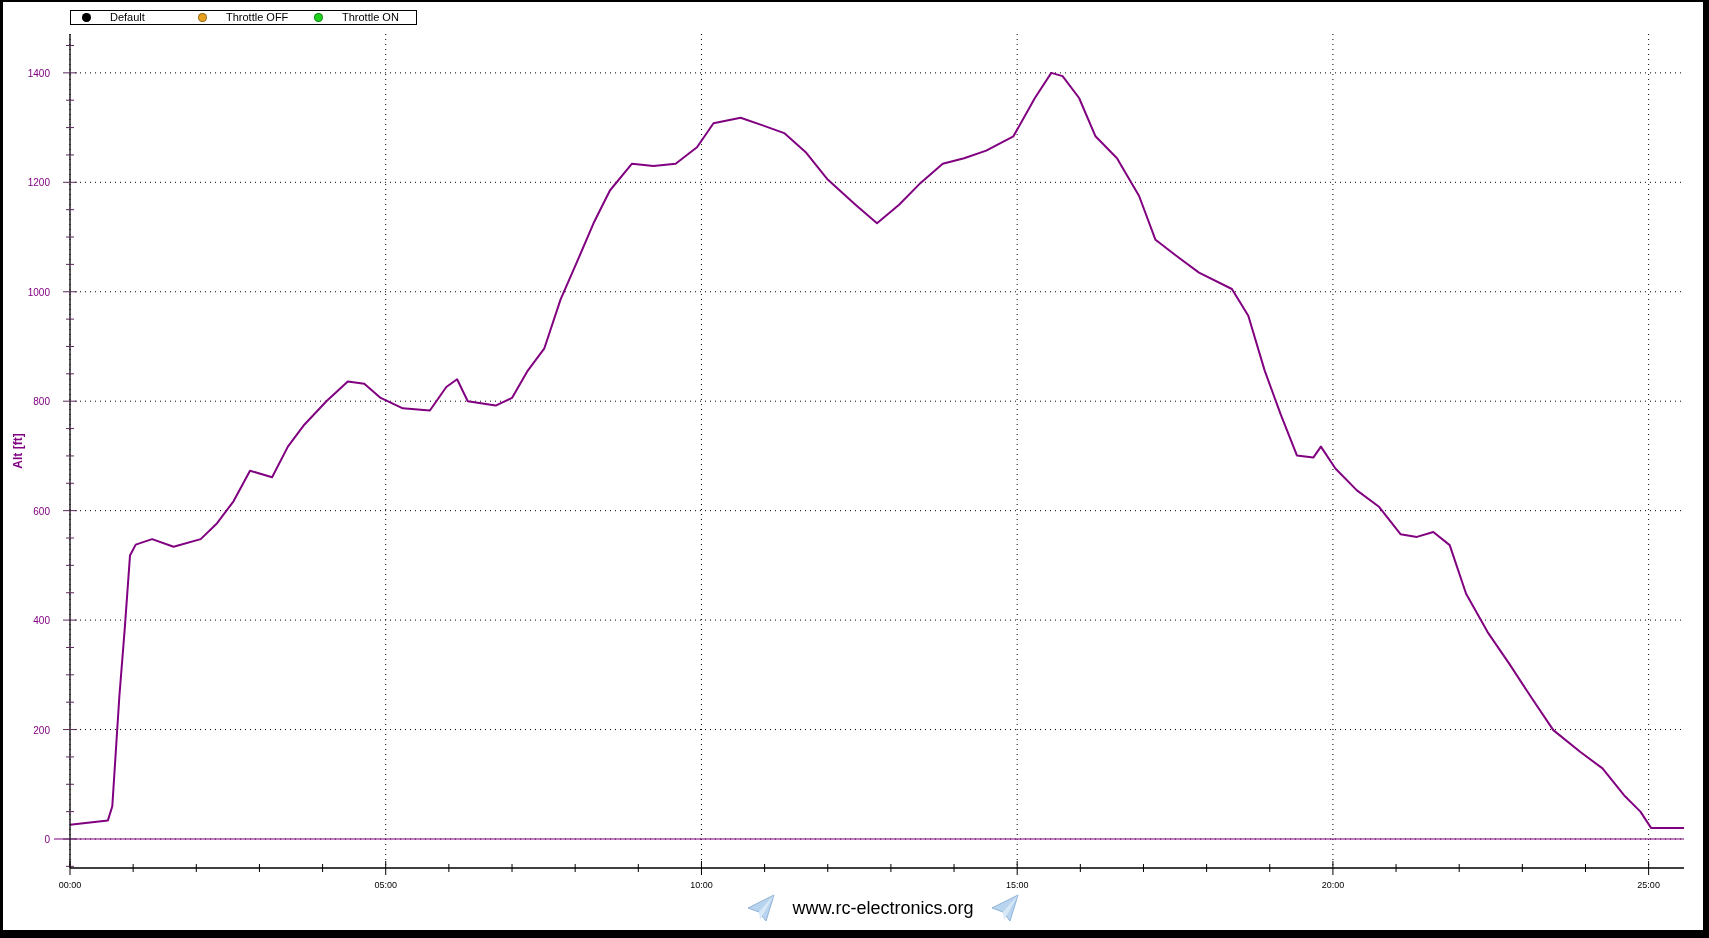  I want to click on legend-label: Throttle ON, so click(370, 17).